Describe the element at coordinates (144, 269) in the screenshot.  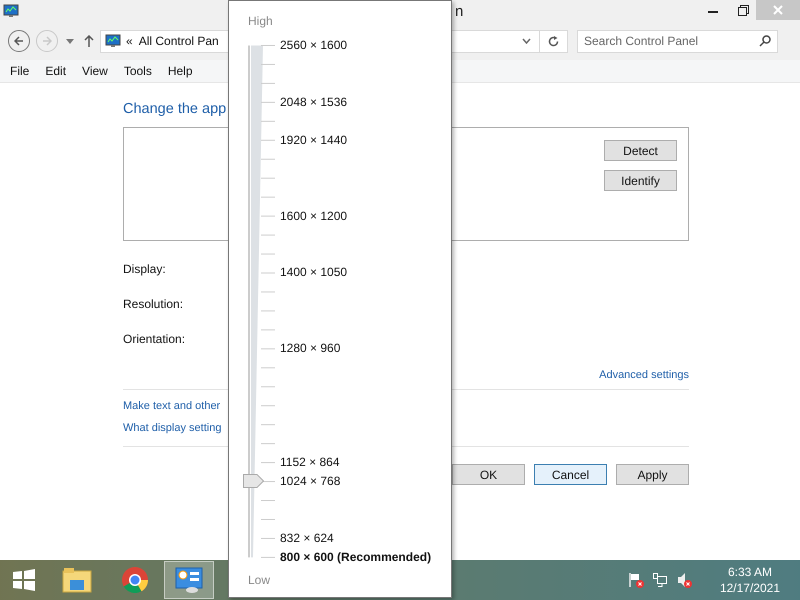
I see `field-label: Display:` at that location.